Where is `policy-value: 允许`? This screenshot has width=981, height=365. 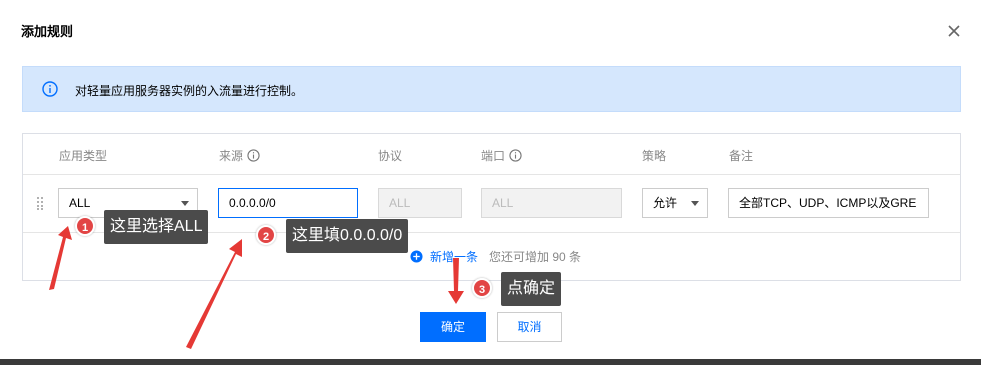 policy-value: 允许 is located at coordinates (665, 203).